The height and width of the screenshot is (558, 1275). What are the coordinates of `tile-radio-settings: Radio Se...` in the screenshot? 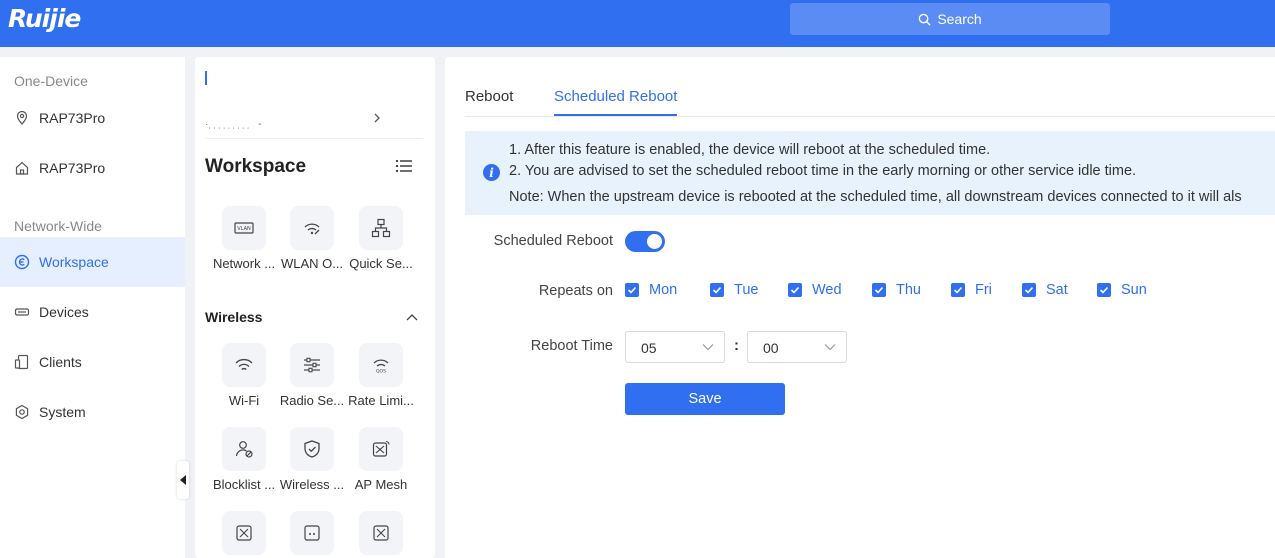 It's located at (312, 375).